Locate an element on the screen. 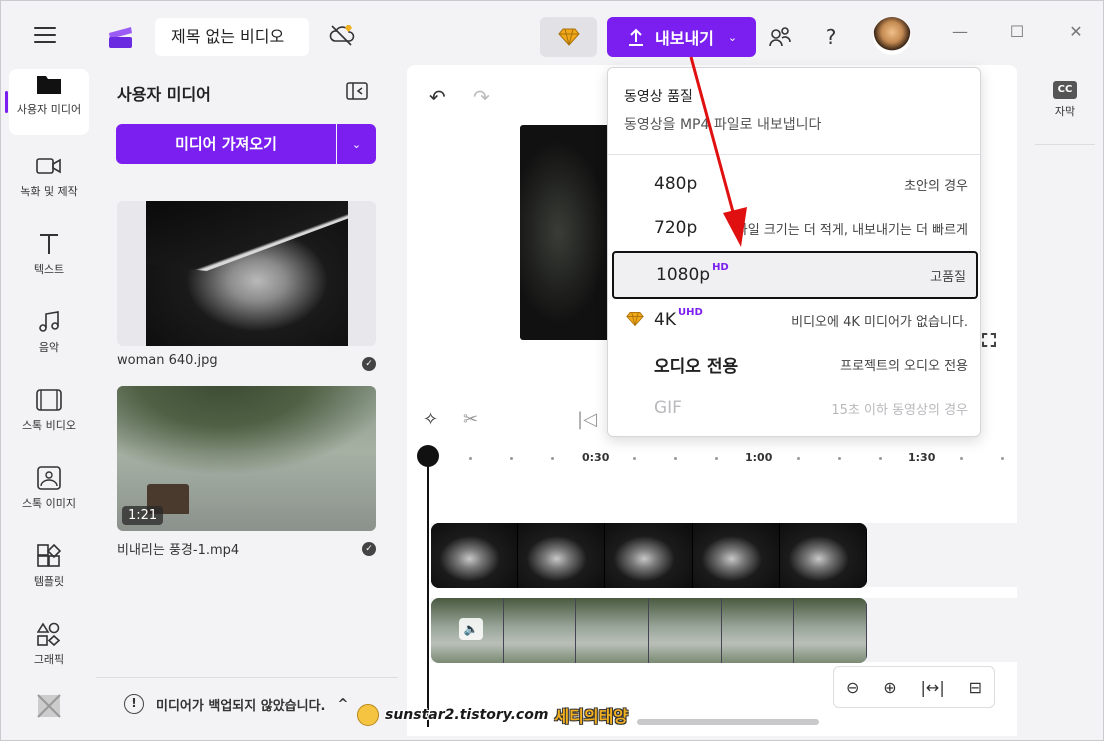 The width and height of the screenshot is (1104, 741). menu-icon is located at coordinates (45, 35).